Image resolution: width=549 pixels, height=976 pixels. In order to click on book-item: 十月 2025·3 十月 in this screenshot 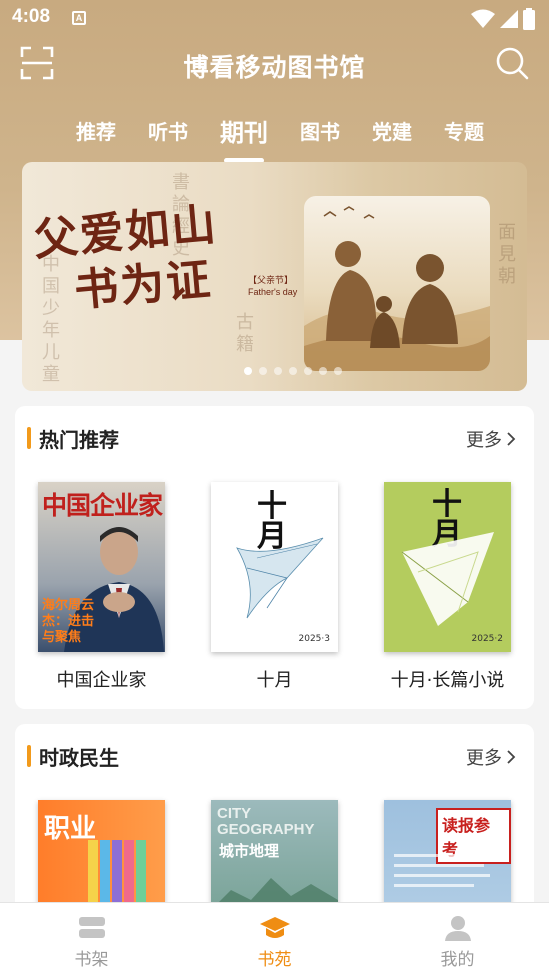, I will do `click(274, 587)`.